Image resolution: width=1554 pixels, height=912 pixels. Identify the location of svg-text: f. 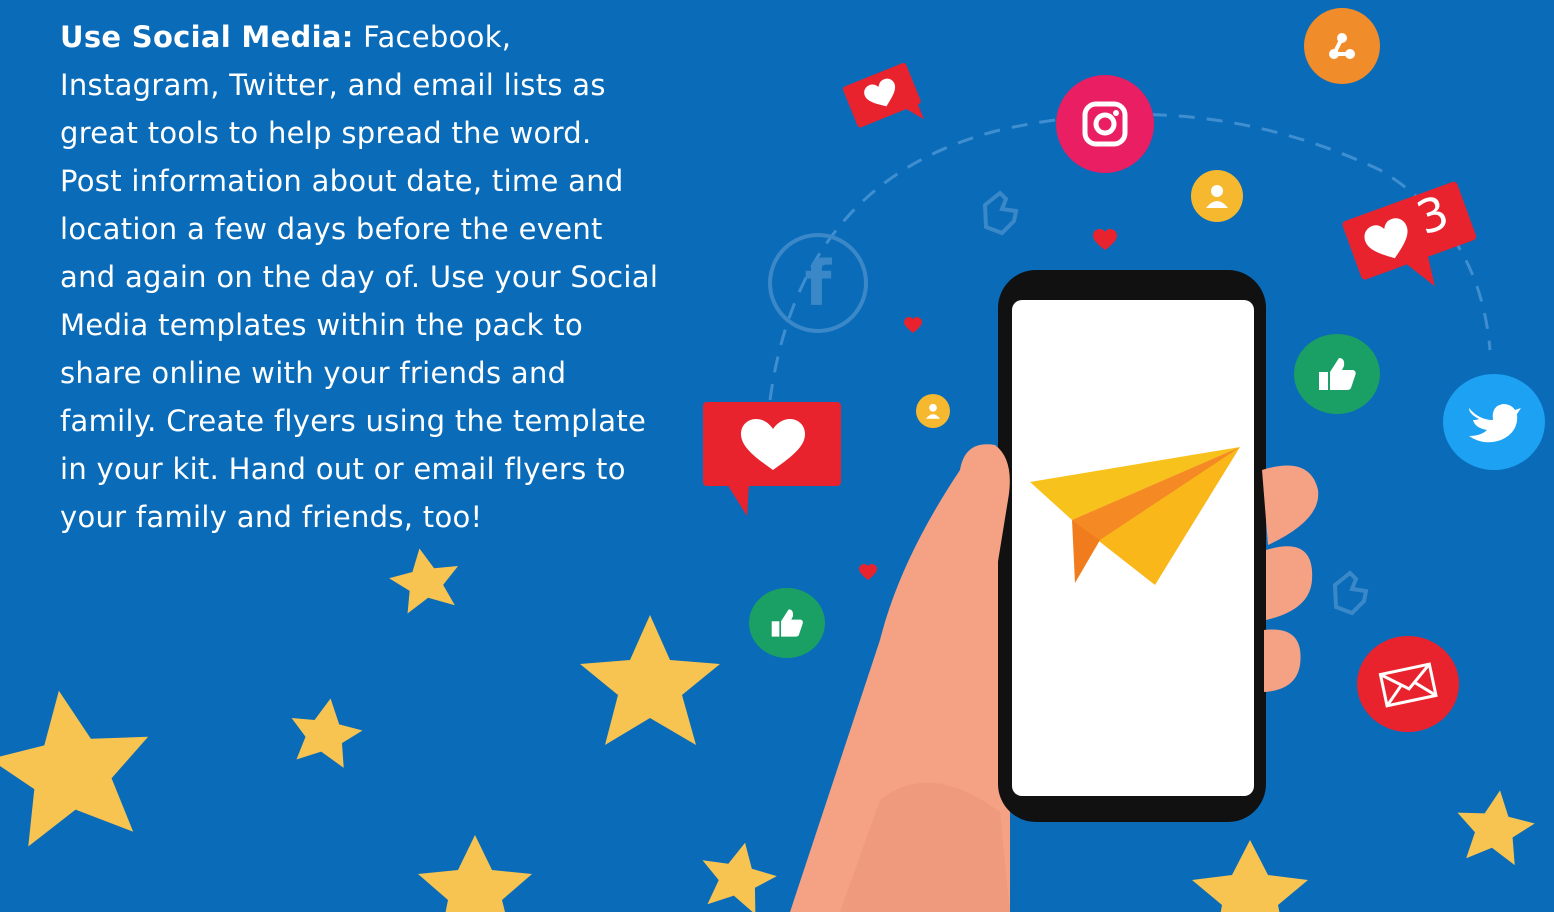
(819, 283).